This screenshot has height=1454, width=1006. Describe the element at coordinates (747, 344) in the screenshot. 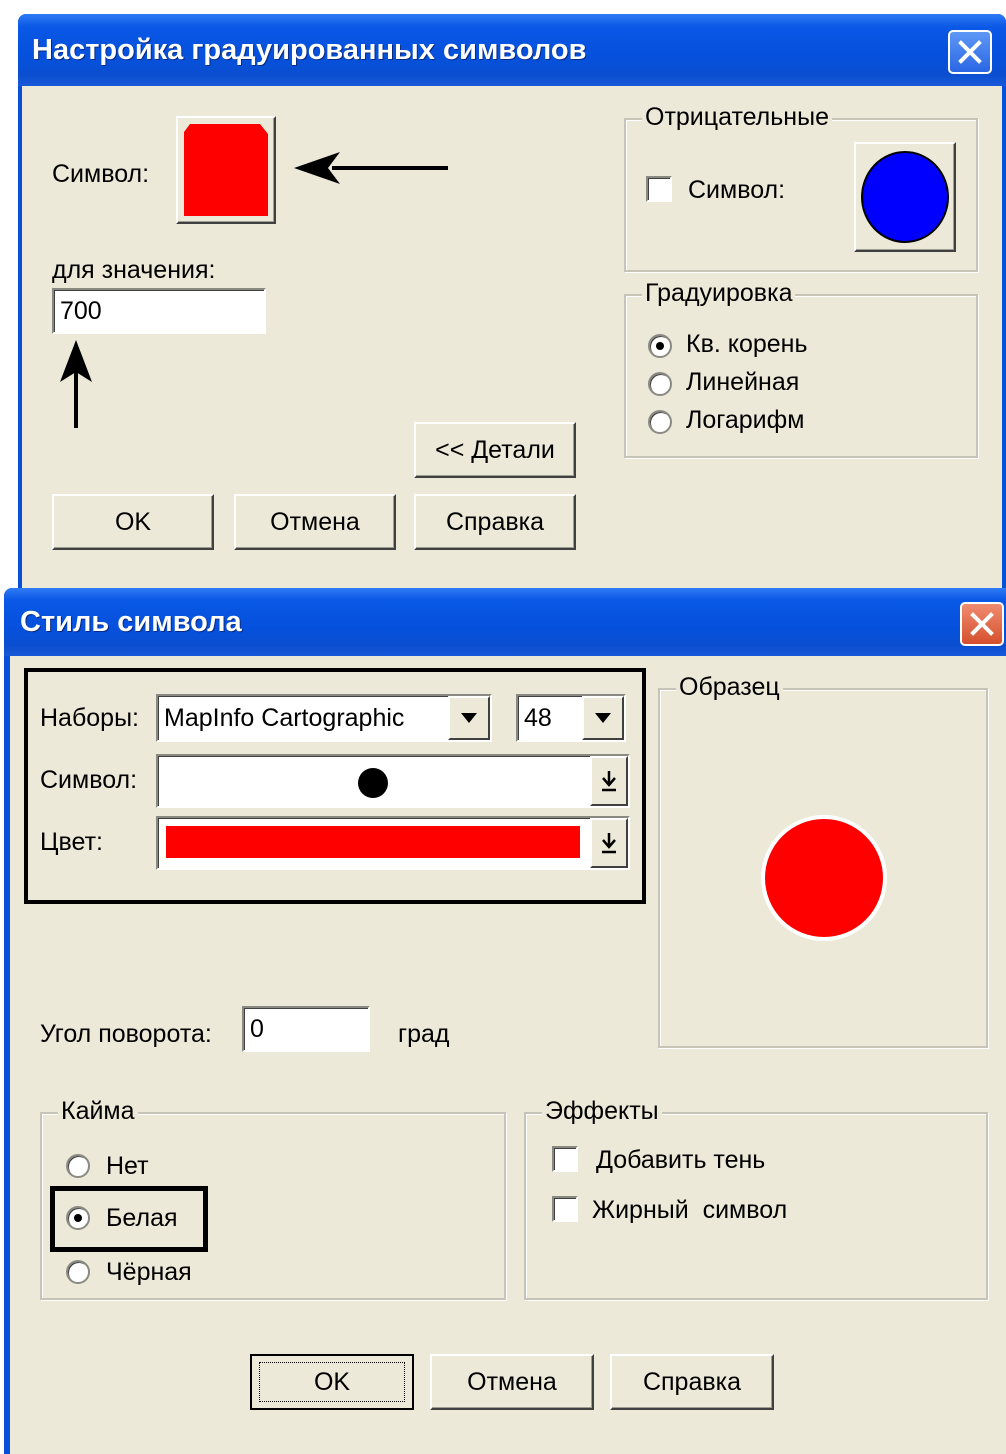

I see `scaling-option-sqrt-label: Кв. корень` at that location.